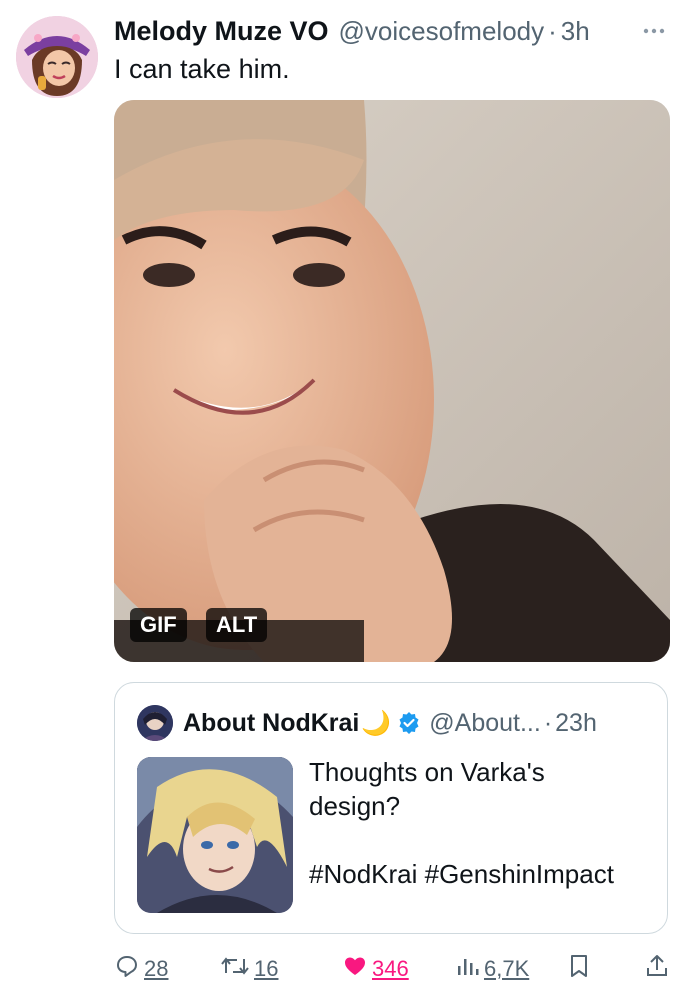 The width and height of the screenshot is (687, 1000). I want to click on quoted-media-thumbnail, so click(215, 835).